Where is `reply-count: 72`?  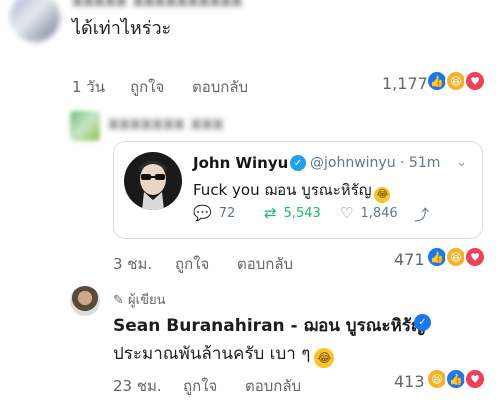
reply-count: 72 is located at coordinates (227, 213).